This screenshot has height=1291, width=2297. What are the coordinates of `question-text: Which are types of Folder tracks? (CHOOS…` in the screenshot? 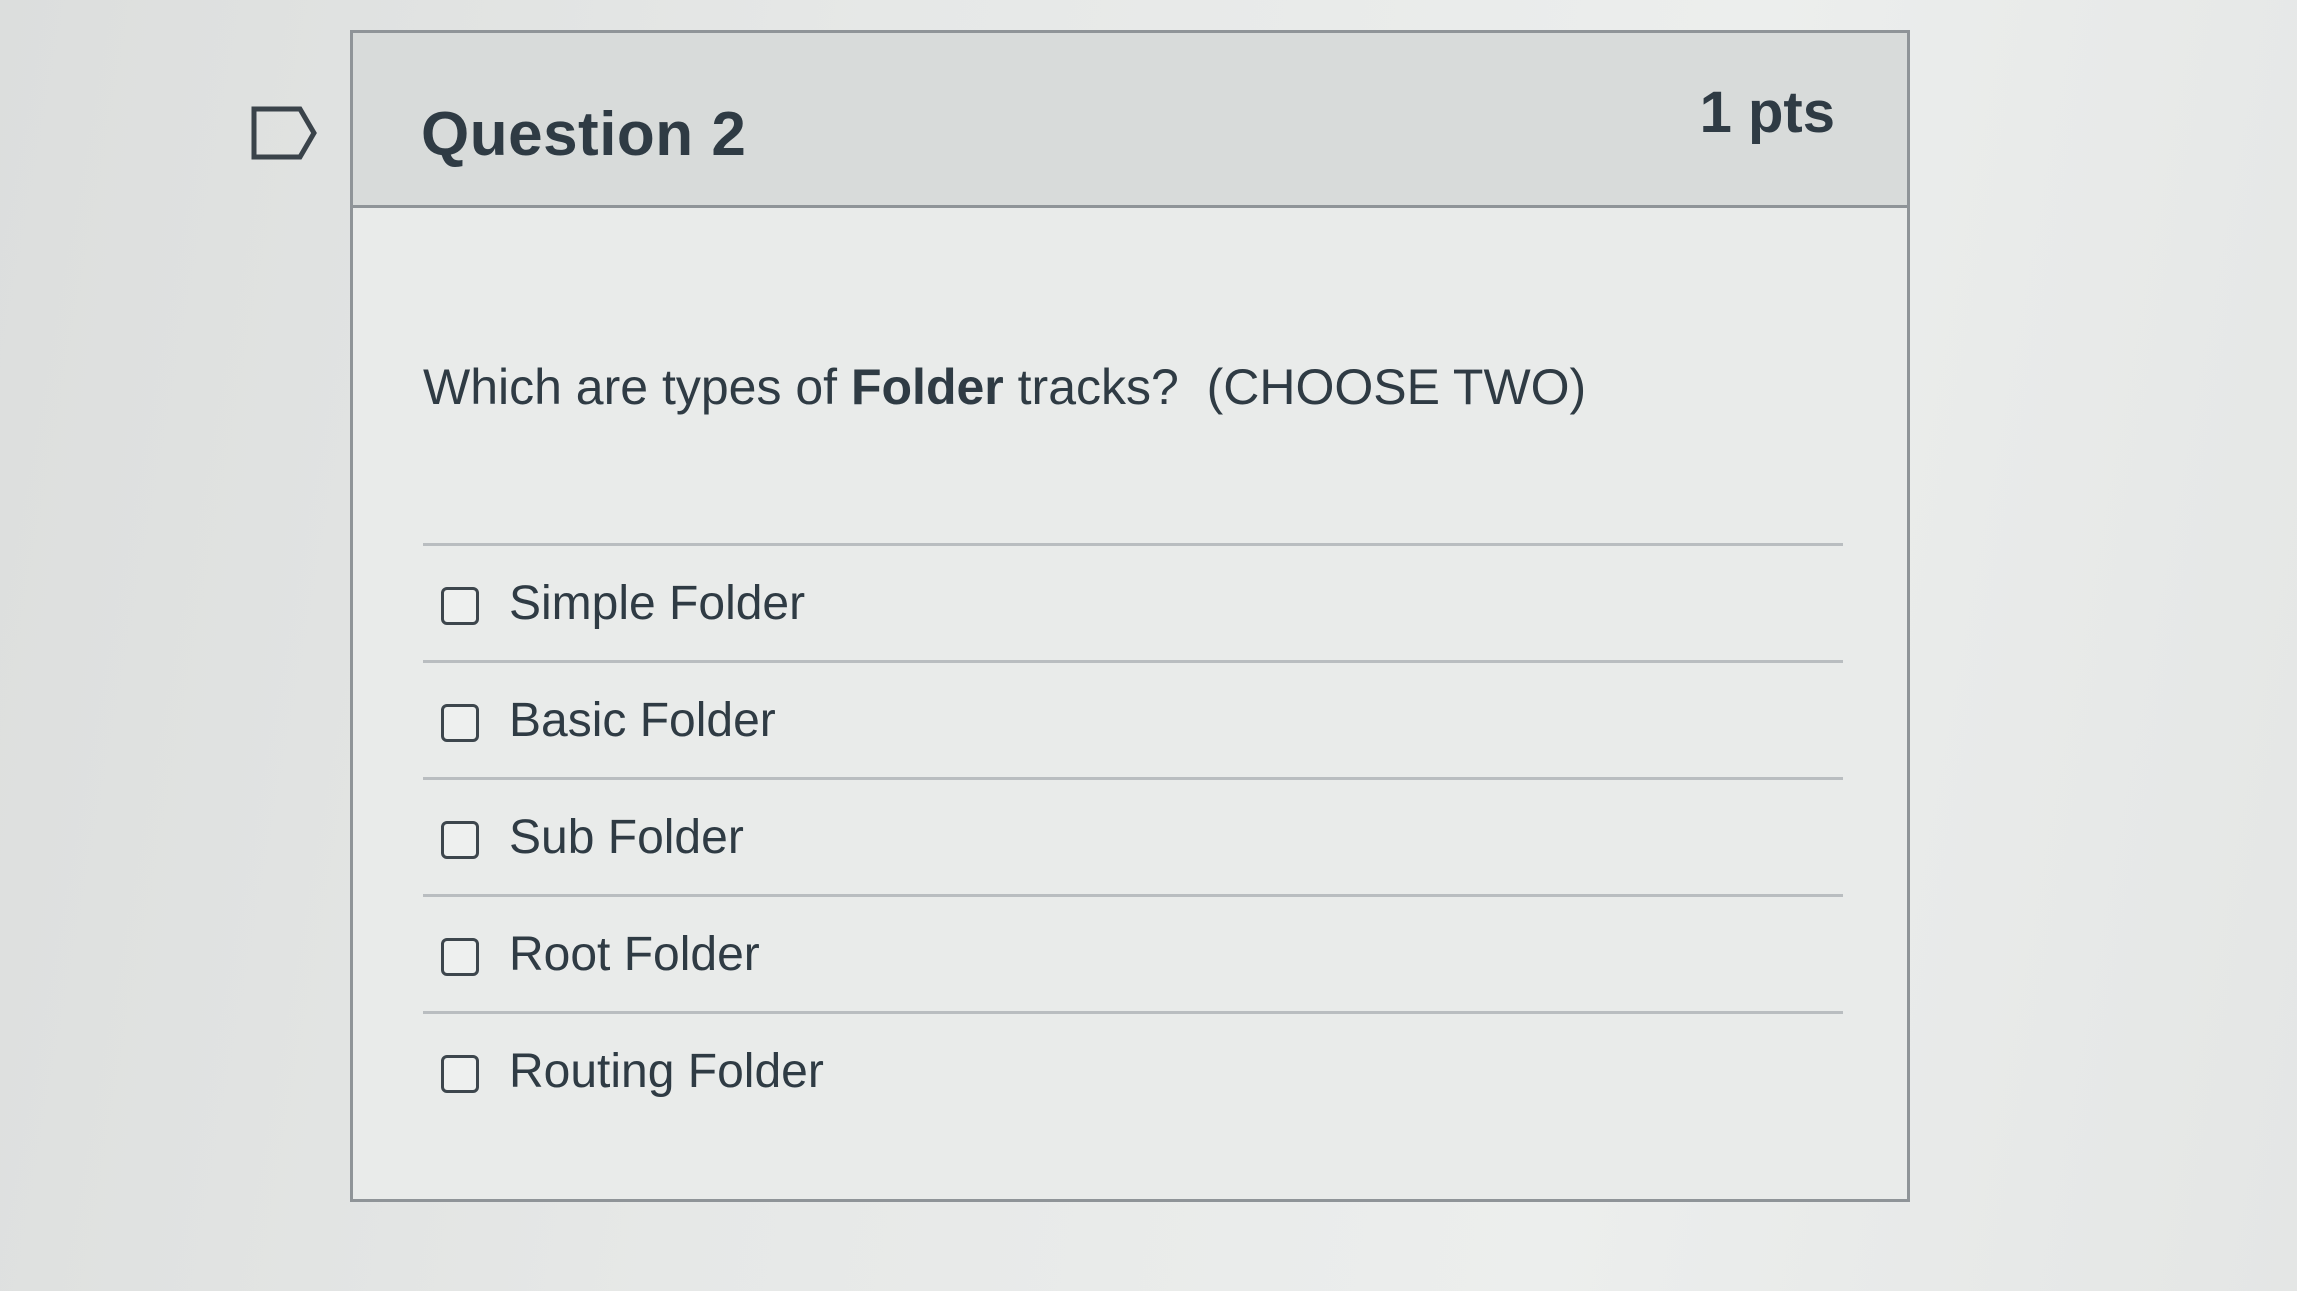 It's located at (1004, 387).